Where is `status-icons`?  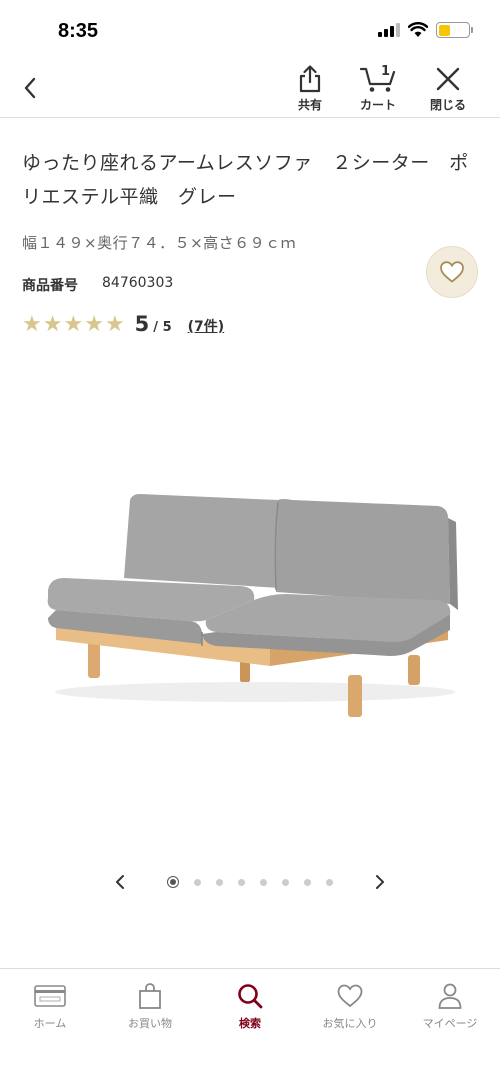 status-icons is located at coordinates (425, 30).